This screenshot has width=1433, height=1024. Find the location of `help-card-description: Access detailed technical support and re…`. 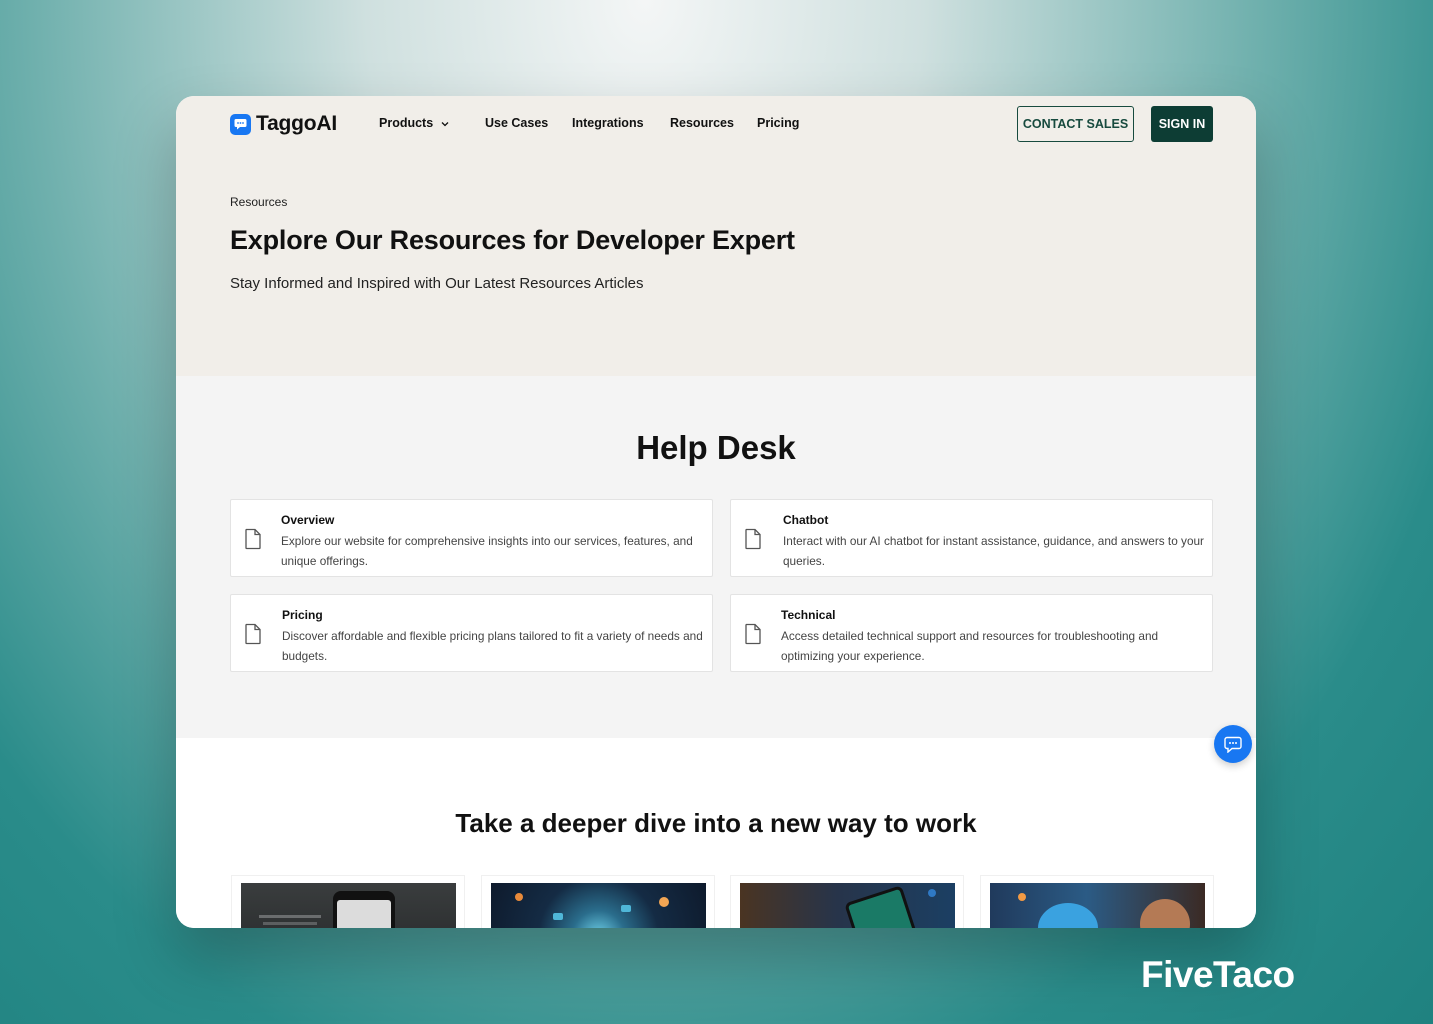

help-card-description: Access detailed technical support and re… is located at coordinates (970, 646).